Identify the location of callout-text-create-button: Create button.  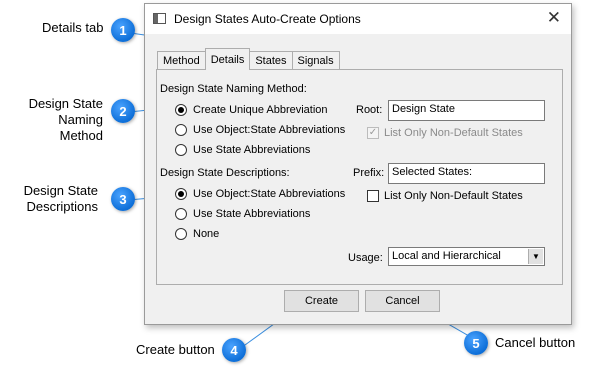
(175, 349).